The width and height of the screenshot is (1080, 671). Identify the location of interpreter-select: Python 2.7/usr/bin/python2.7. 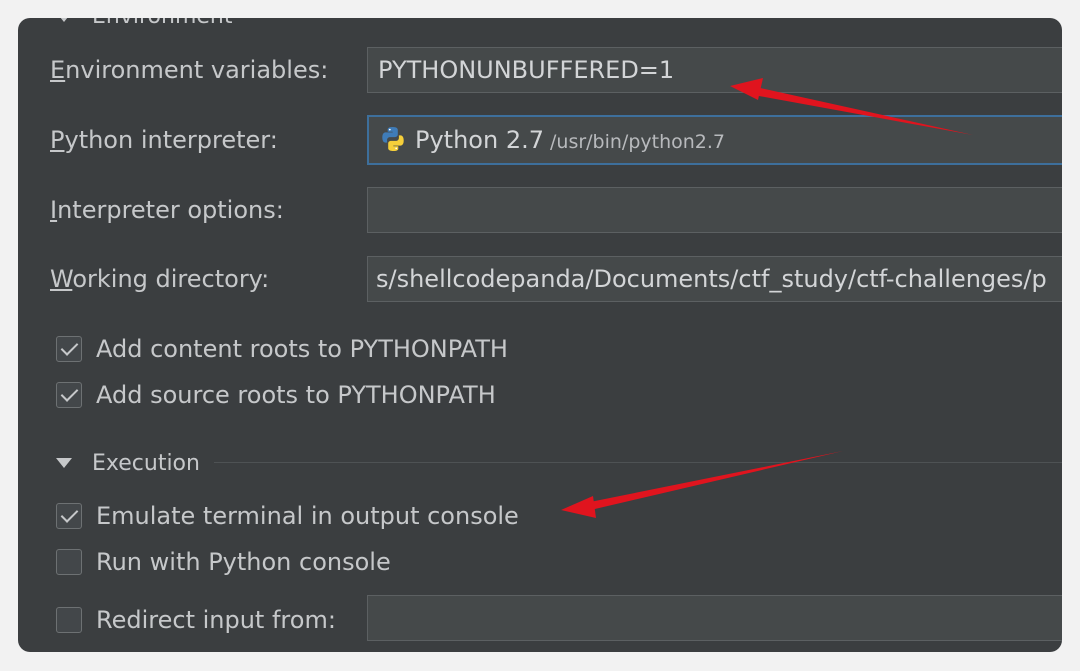
(714, 140).